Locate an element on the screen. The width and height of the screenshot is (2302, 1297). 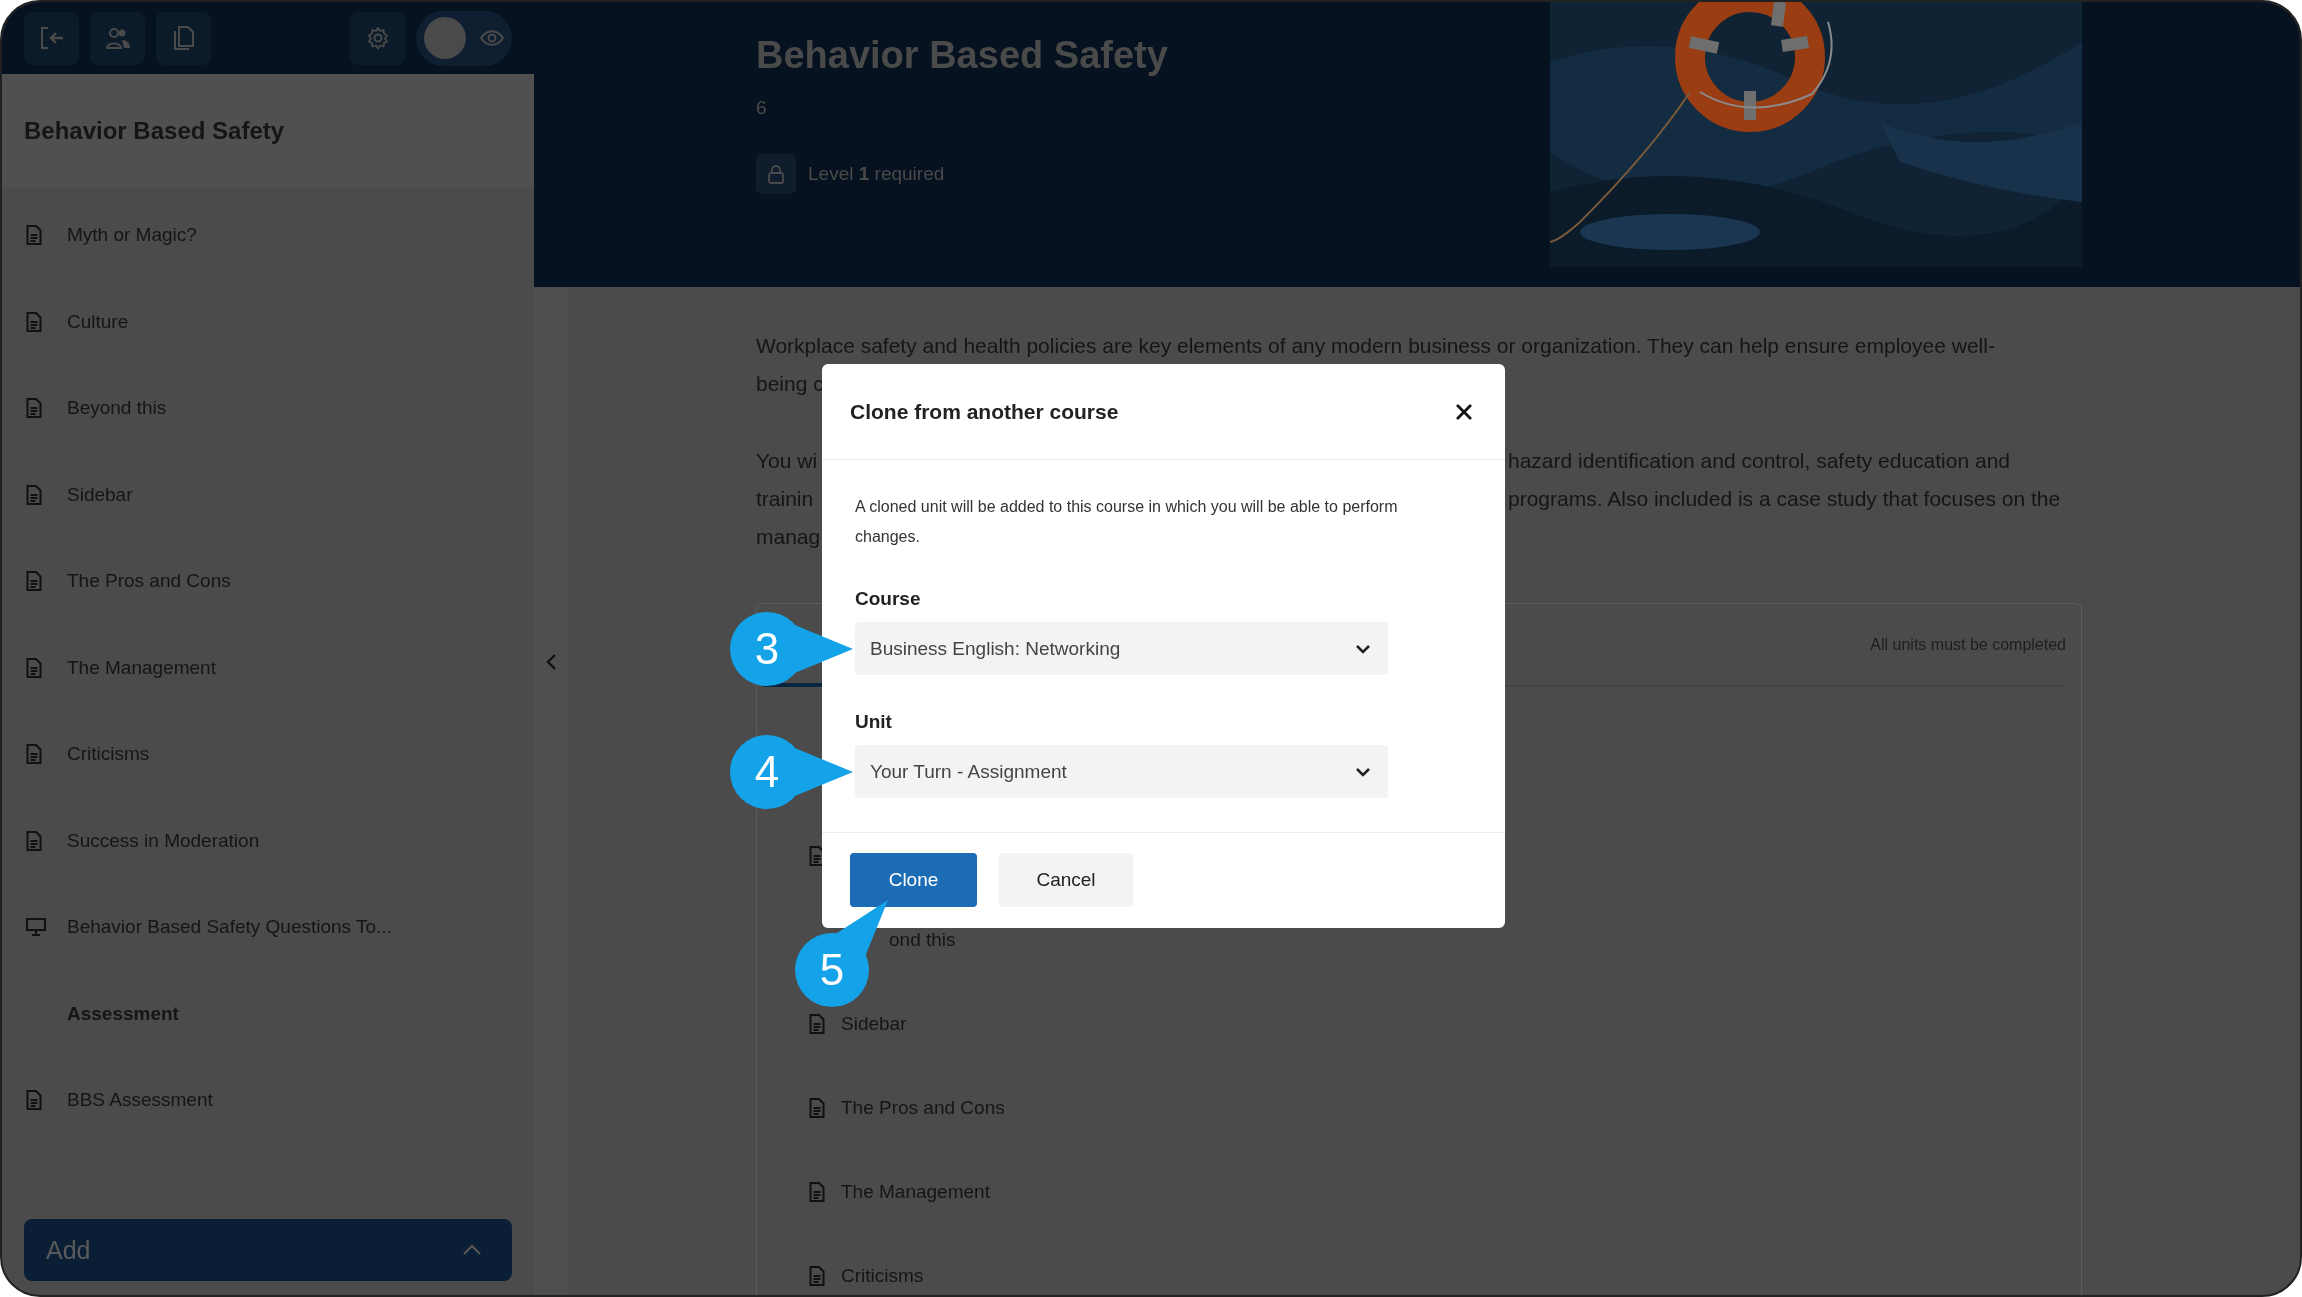
dialog-title: Clone from another course is located at coordinates (984, 411).